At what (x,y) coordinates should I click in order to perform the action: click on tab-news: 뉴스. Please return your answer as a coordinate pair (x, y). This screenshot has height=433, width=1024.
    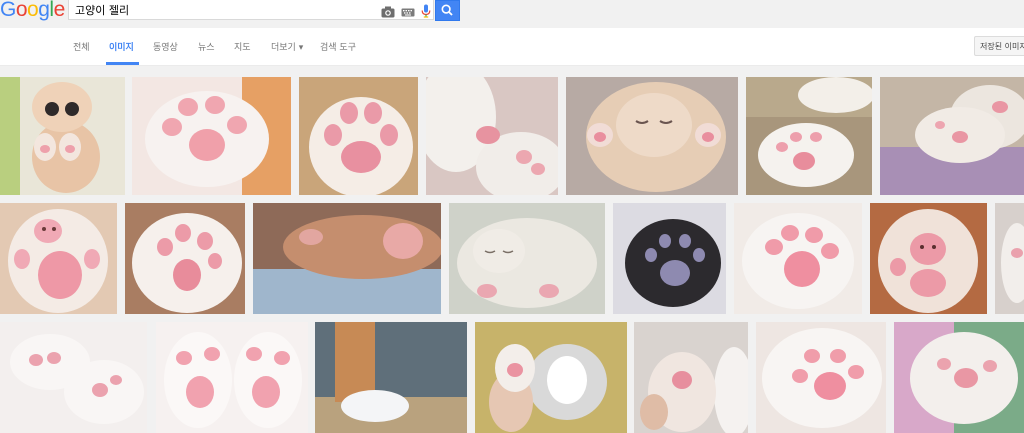
    Looking at the image, I should click on (206, 46).